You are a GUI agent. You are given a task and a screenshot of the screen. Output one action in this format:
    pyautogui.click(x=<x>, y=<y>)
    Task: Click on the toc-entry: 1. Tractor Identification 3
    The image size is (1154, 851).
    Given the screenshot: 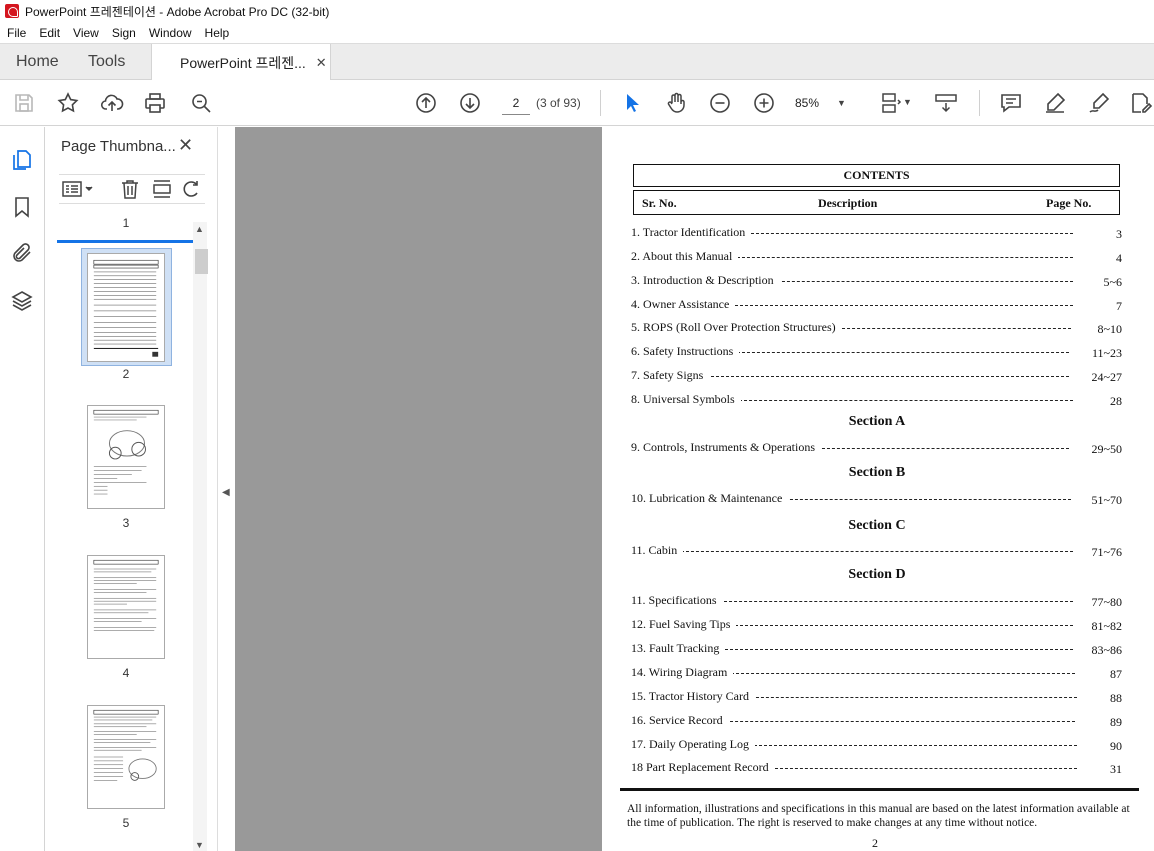 What is the action you would take?
    pyautogui.click(x=876, y=233)
    